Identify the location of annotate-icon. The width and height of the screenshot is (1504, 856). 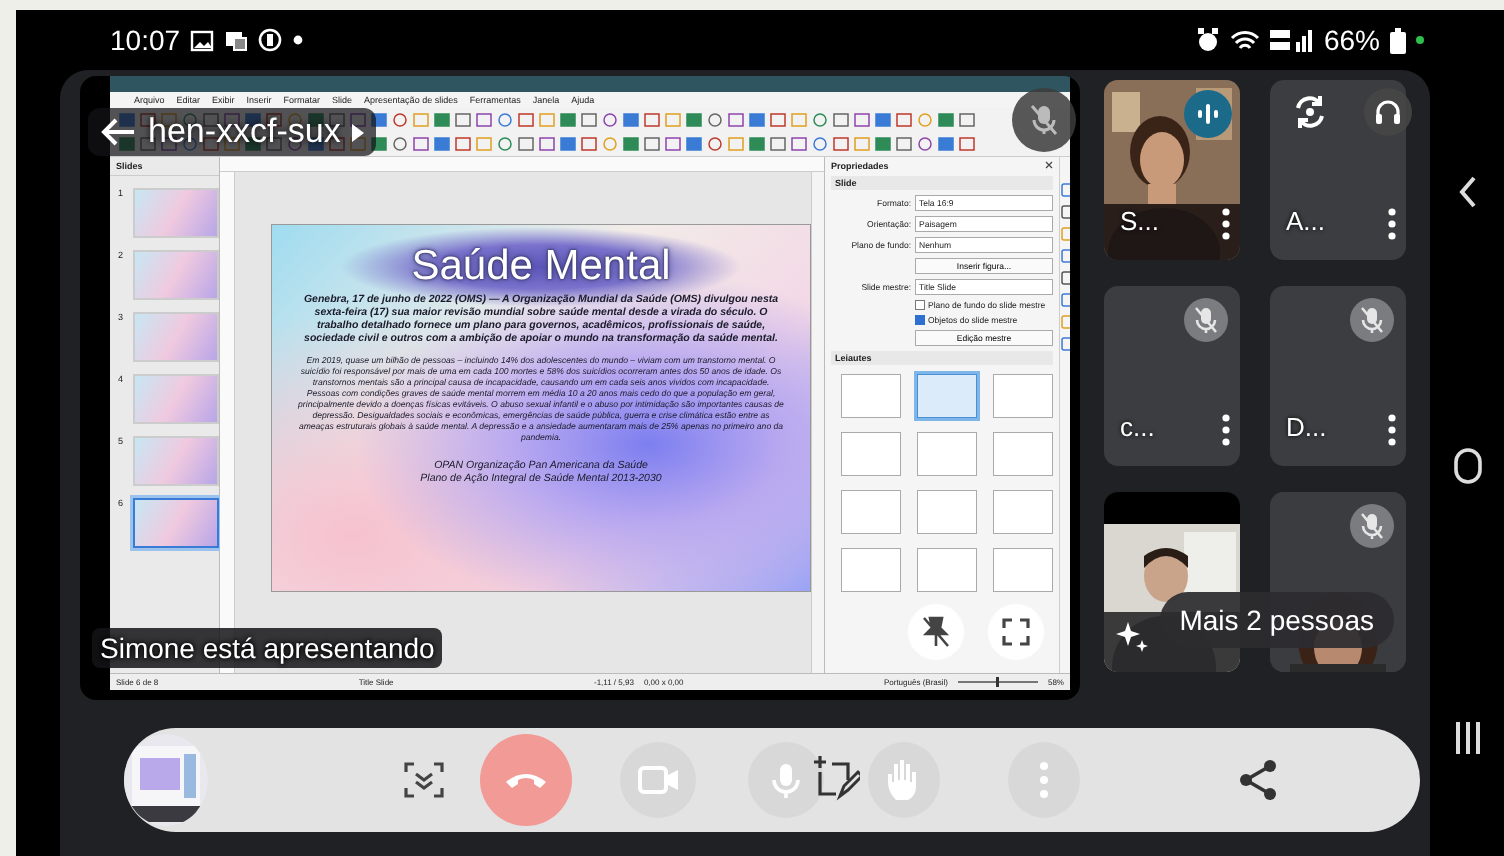
(836, 780).